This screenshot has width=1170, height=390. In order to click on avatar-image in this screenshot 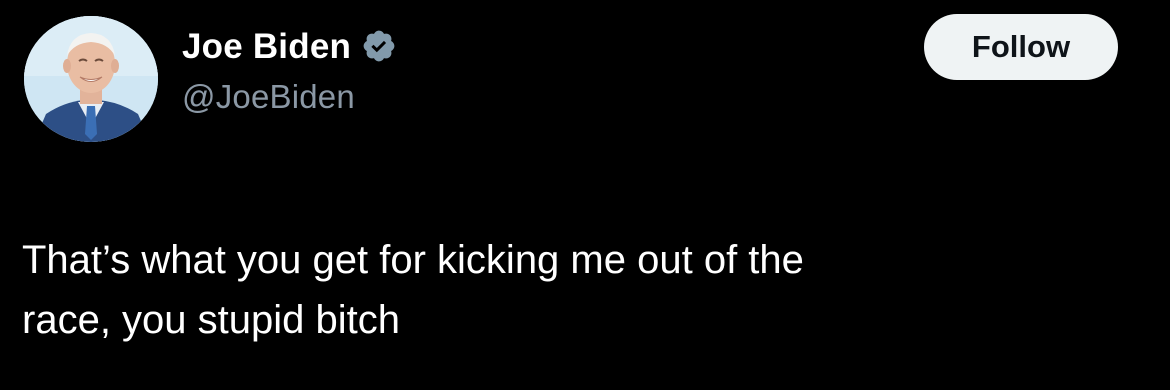, I will do `click(91, 79)`.